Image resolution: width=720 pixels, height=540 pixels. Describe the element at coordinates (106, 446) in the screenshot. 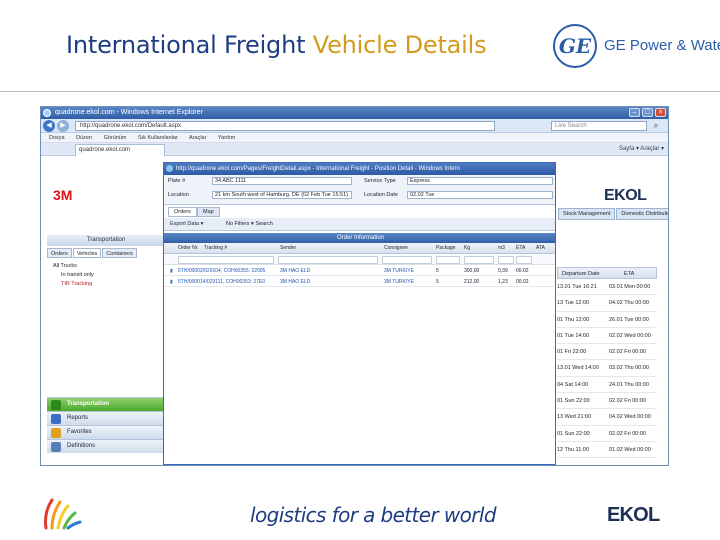

I see `accordion-definitions: Definitions` at that location.